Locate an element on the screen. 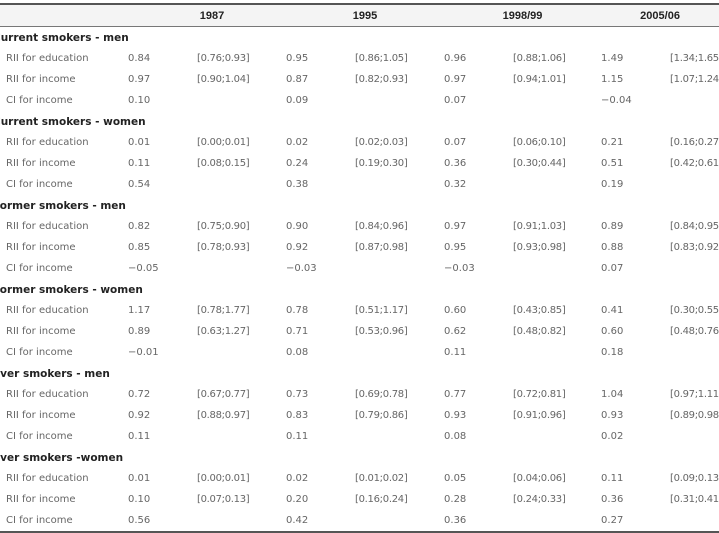 This screenshot has width=719, height=533. confidence-interval: [0.83;0.92] is located at coordinates (694, 247).